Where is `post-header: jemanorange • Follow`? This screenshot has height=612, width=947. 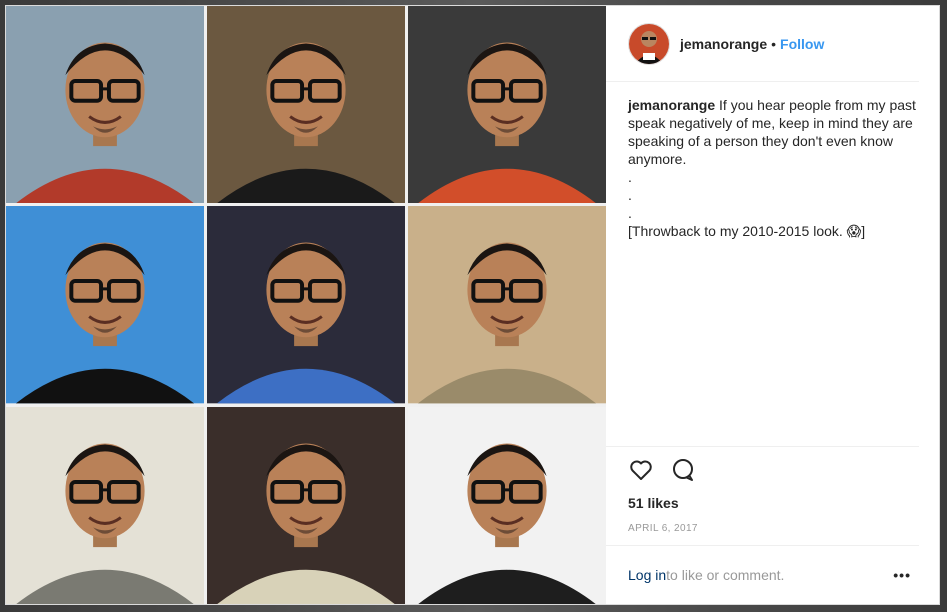
post-header: jemanorange • Follow is located at coordinates (762, 44).